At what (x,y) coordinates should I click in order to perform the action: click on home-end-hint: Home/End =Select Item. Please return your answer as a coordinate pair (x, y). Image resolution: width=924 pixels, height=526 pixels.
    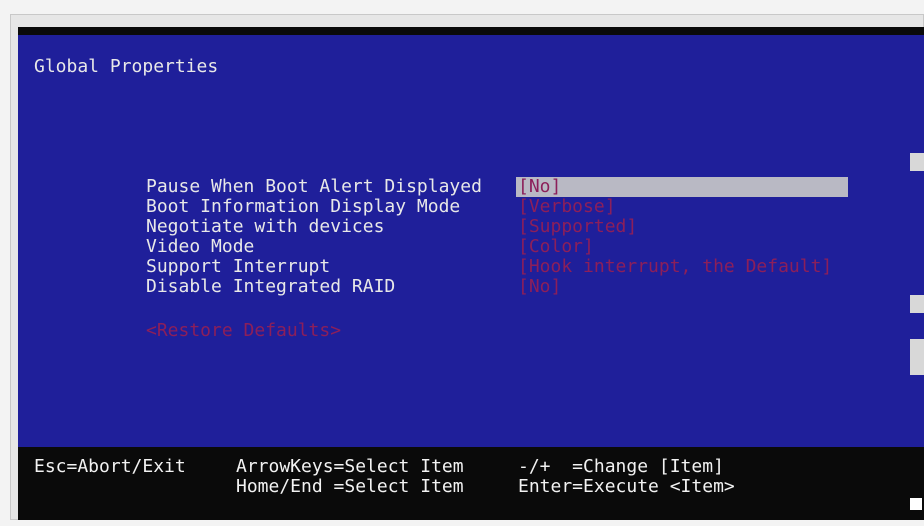
    Looking at the image, I should click on (350, 486).